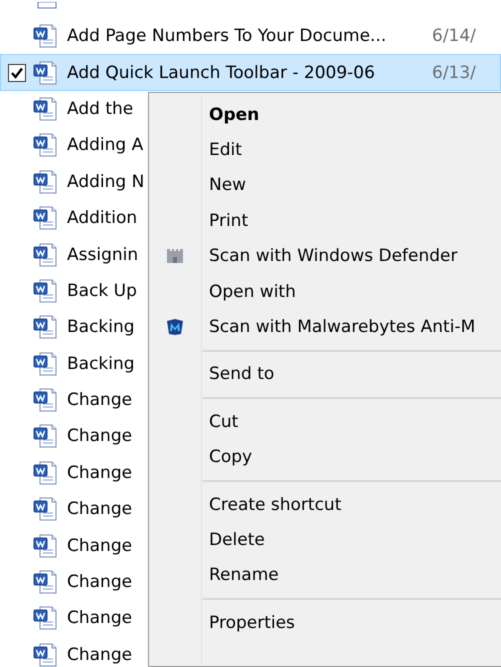 The width and height of the screenshot is (501, 667). Describe the element at coordinates (234, 114) in the screenshot. I see `menu-item: Open` at that location.